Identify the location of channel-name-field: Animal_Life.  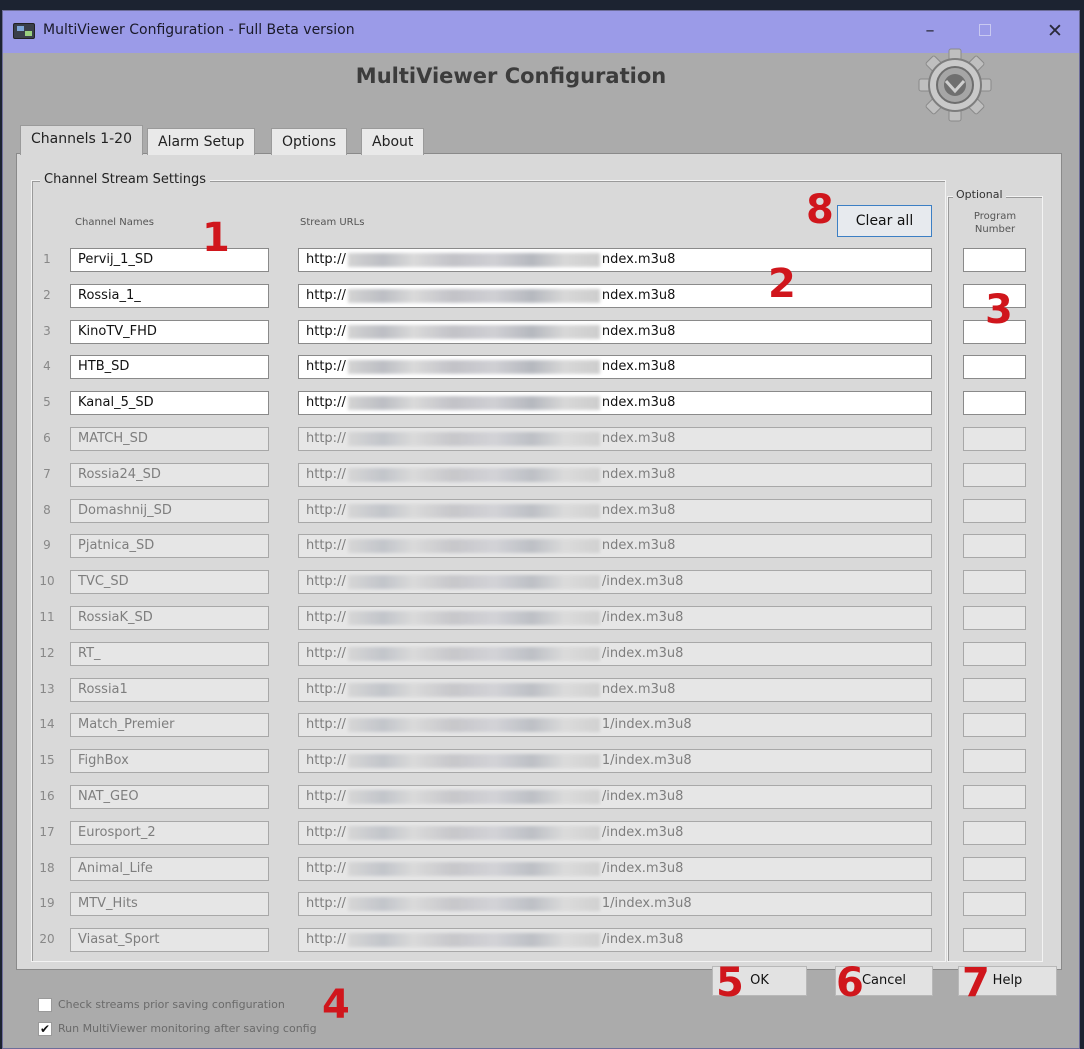
(169, 869).